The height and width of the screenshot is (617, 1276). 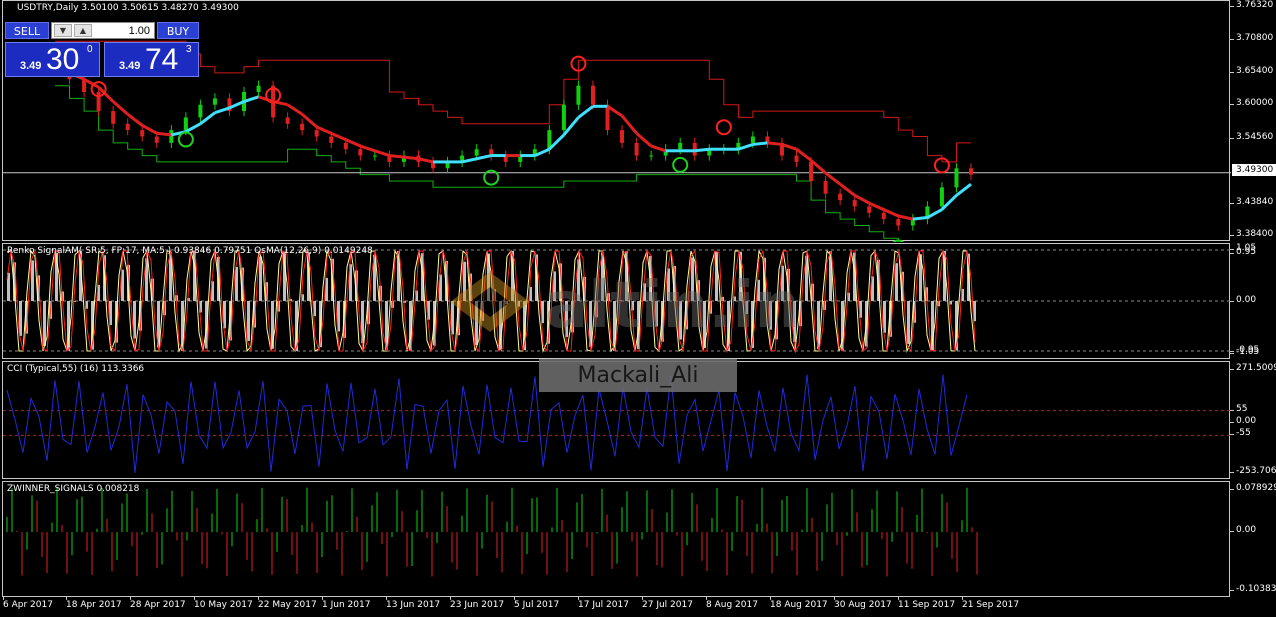 I want to click on sell-quote-prefix: 3.49, so click(x=31, y=66).